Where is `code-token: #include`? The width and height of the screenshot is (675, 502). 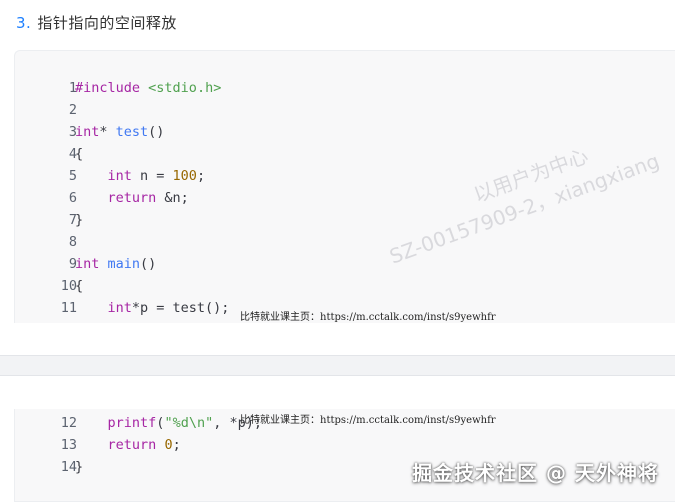 code-token: #include is located at coordinates (108, 88).